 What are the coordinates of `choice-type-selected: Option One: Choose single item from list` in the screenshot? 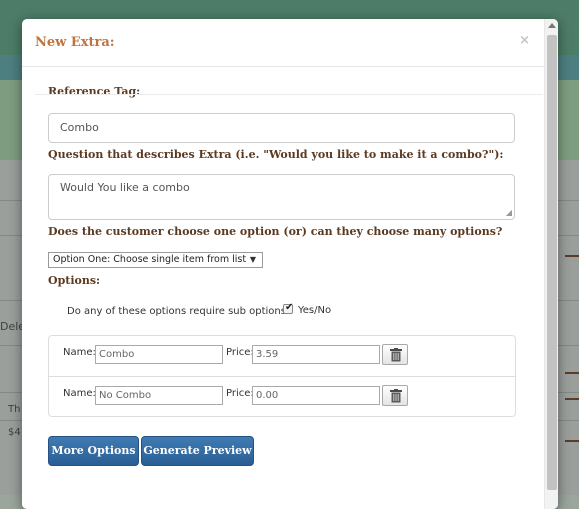 It's located at (150, 259).